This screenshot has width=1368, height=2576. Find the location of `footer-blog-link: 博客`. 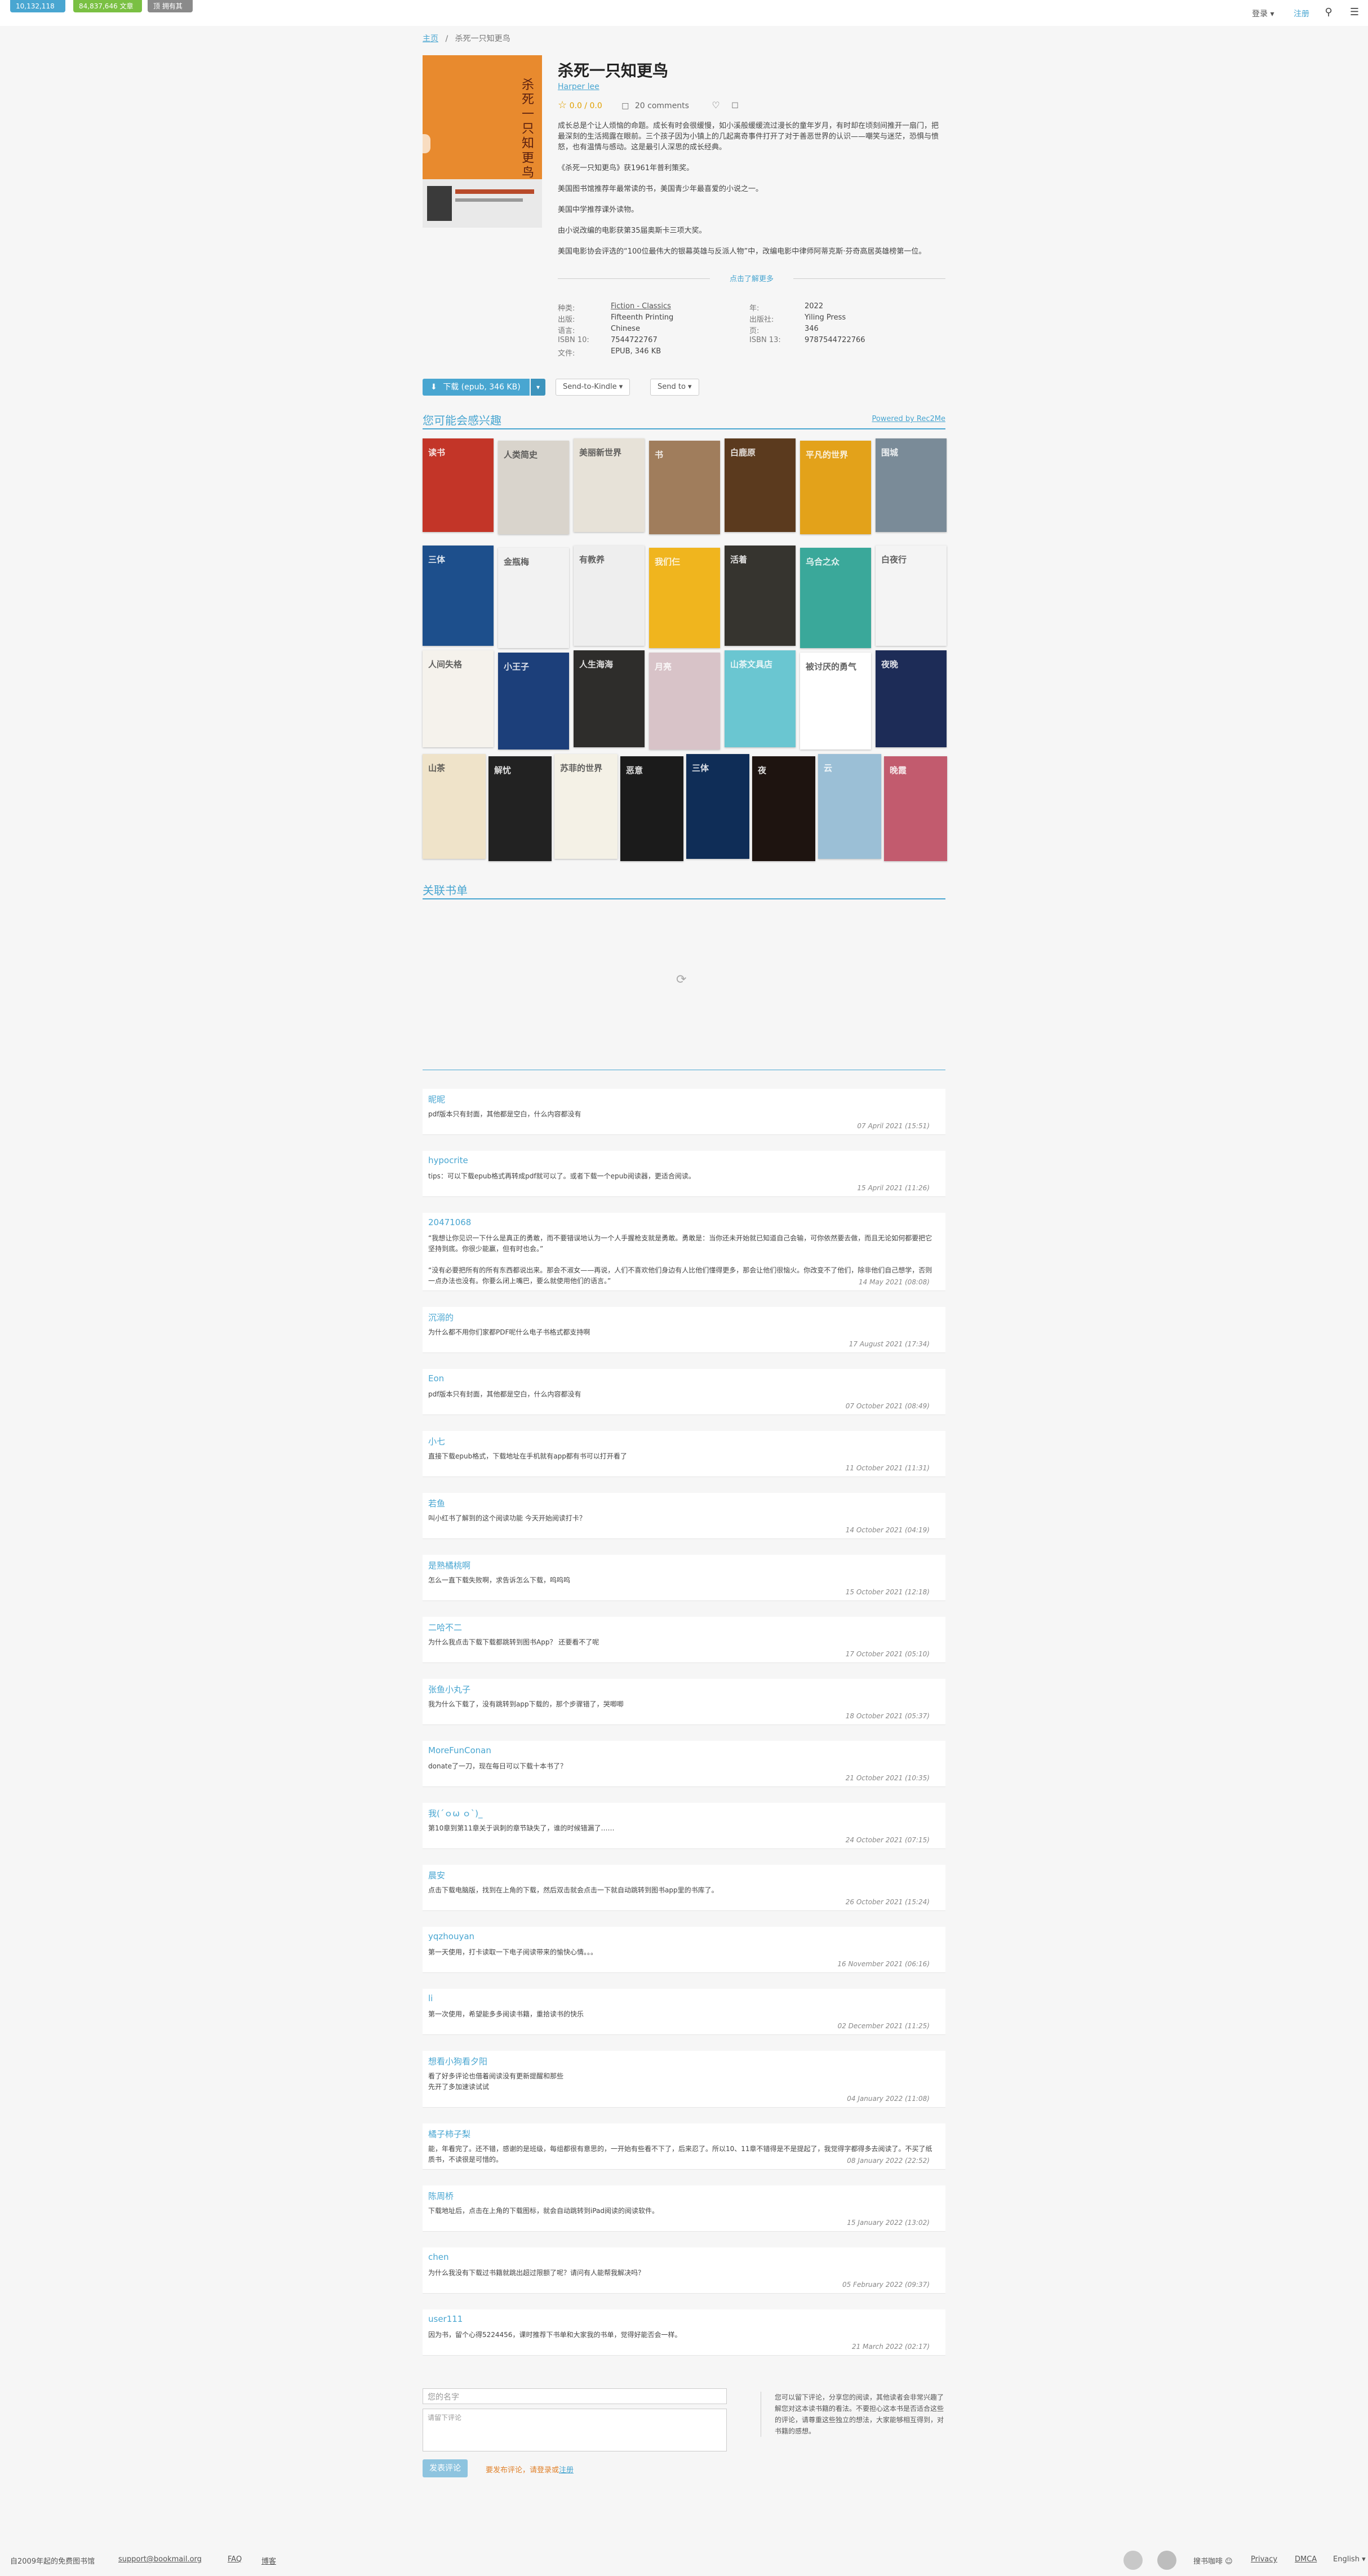

footer-blog-link: 博客 is located at coordinates (269, 2560).